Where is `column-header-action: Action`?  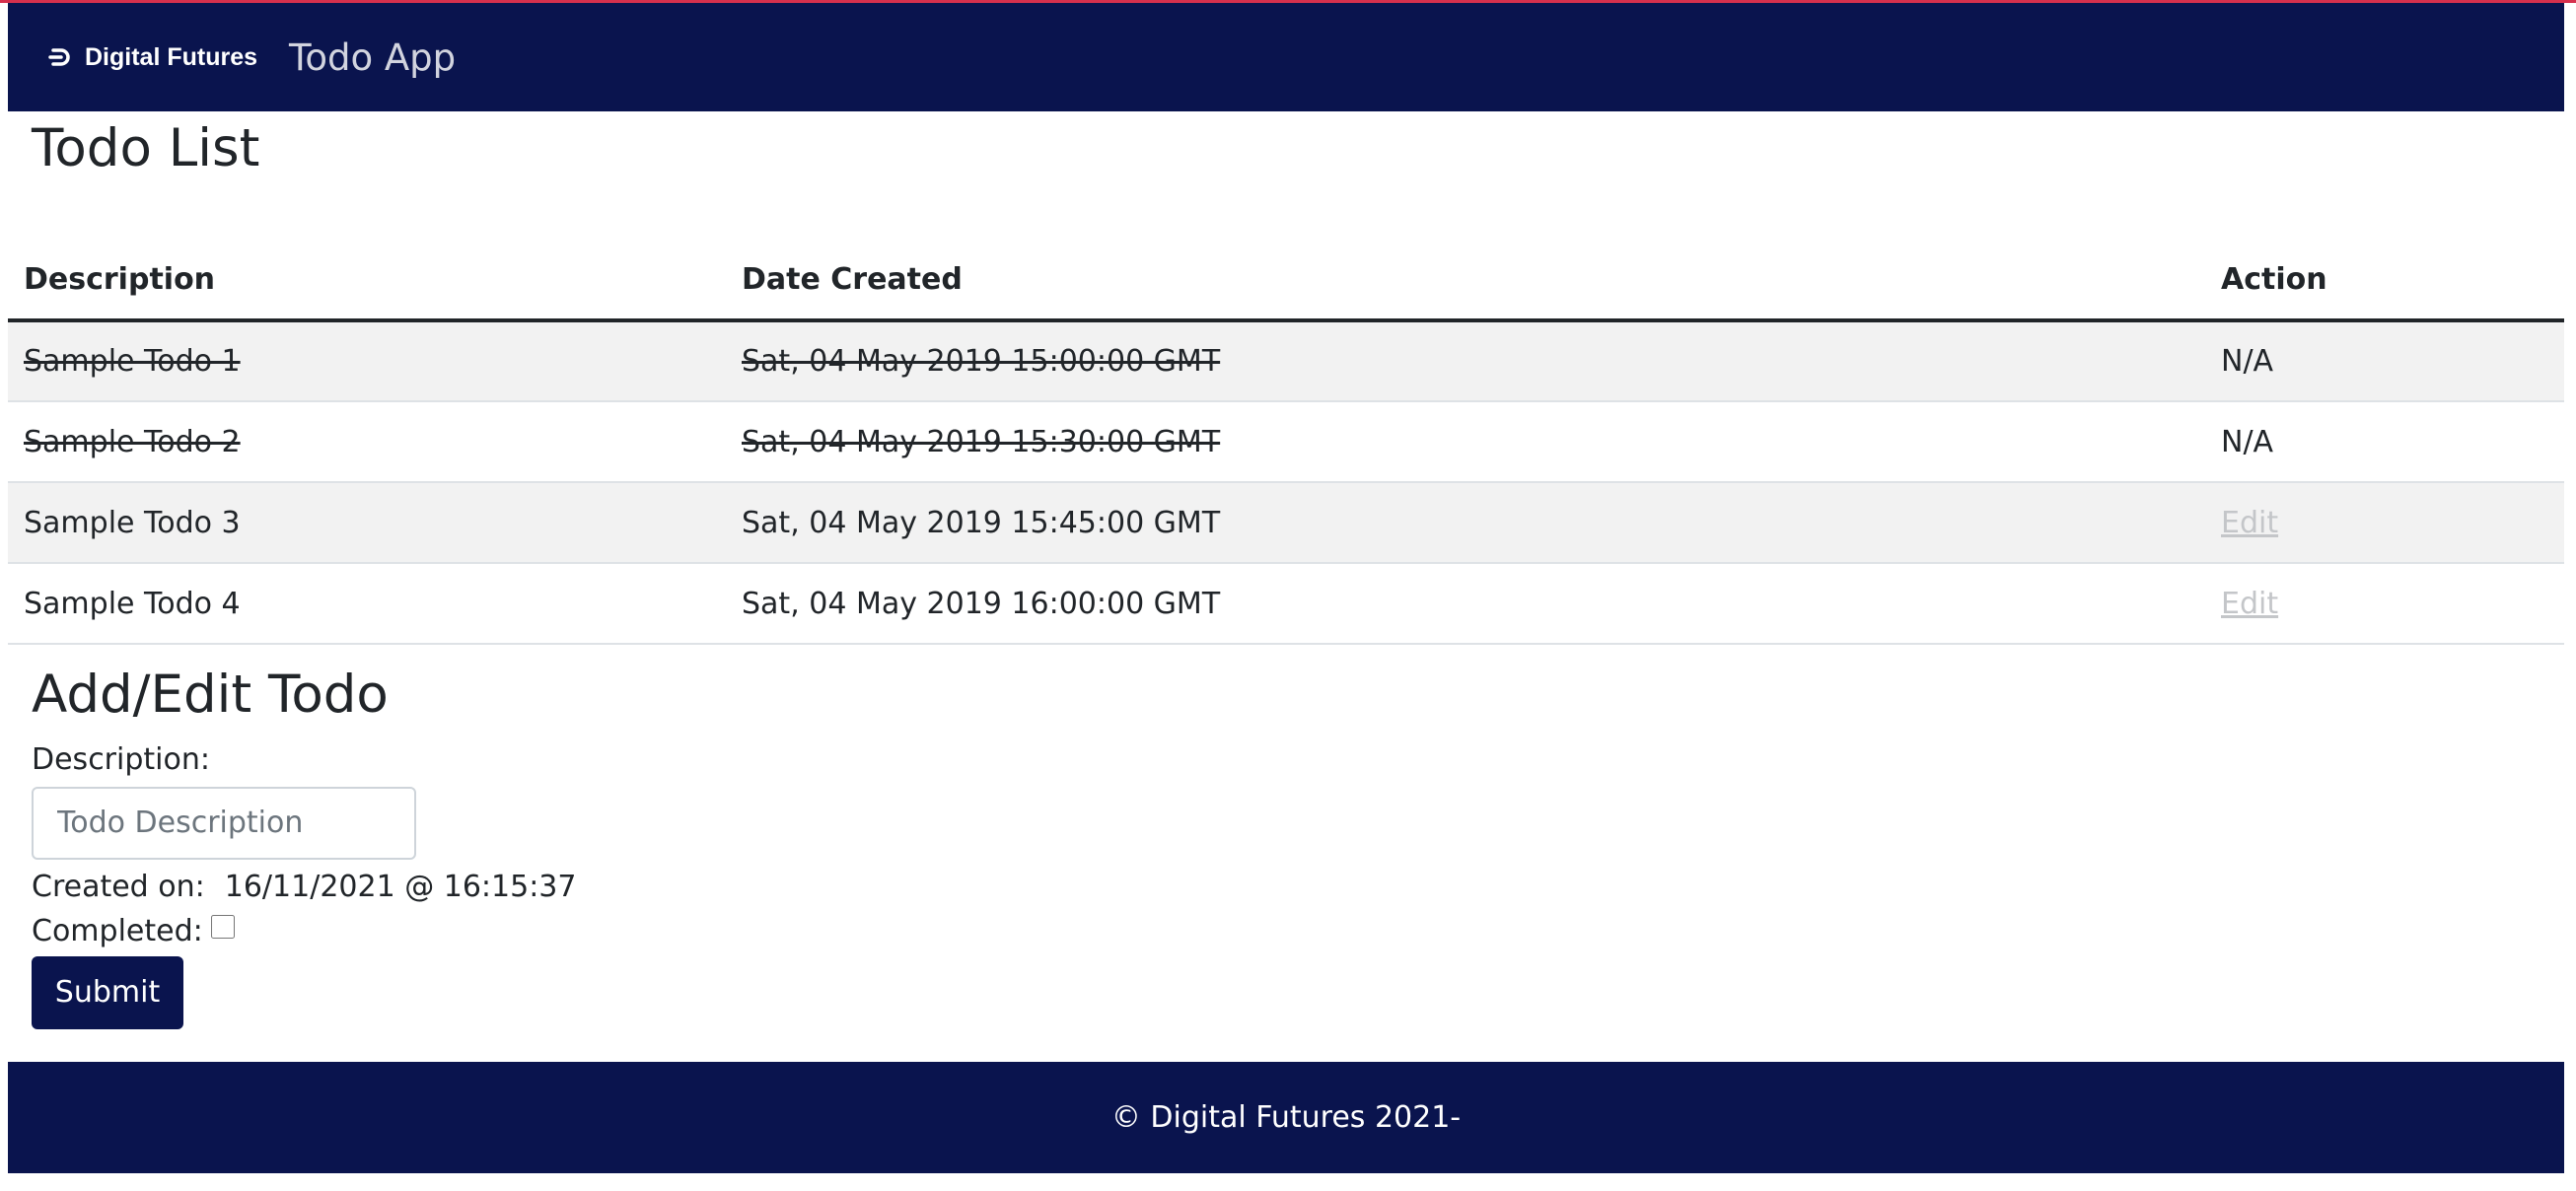
column-header-action: Action is located at coordinates (2384, 281).